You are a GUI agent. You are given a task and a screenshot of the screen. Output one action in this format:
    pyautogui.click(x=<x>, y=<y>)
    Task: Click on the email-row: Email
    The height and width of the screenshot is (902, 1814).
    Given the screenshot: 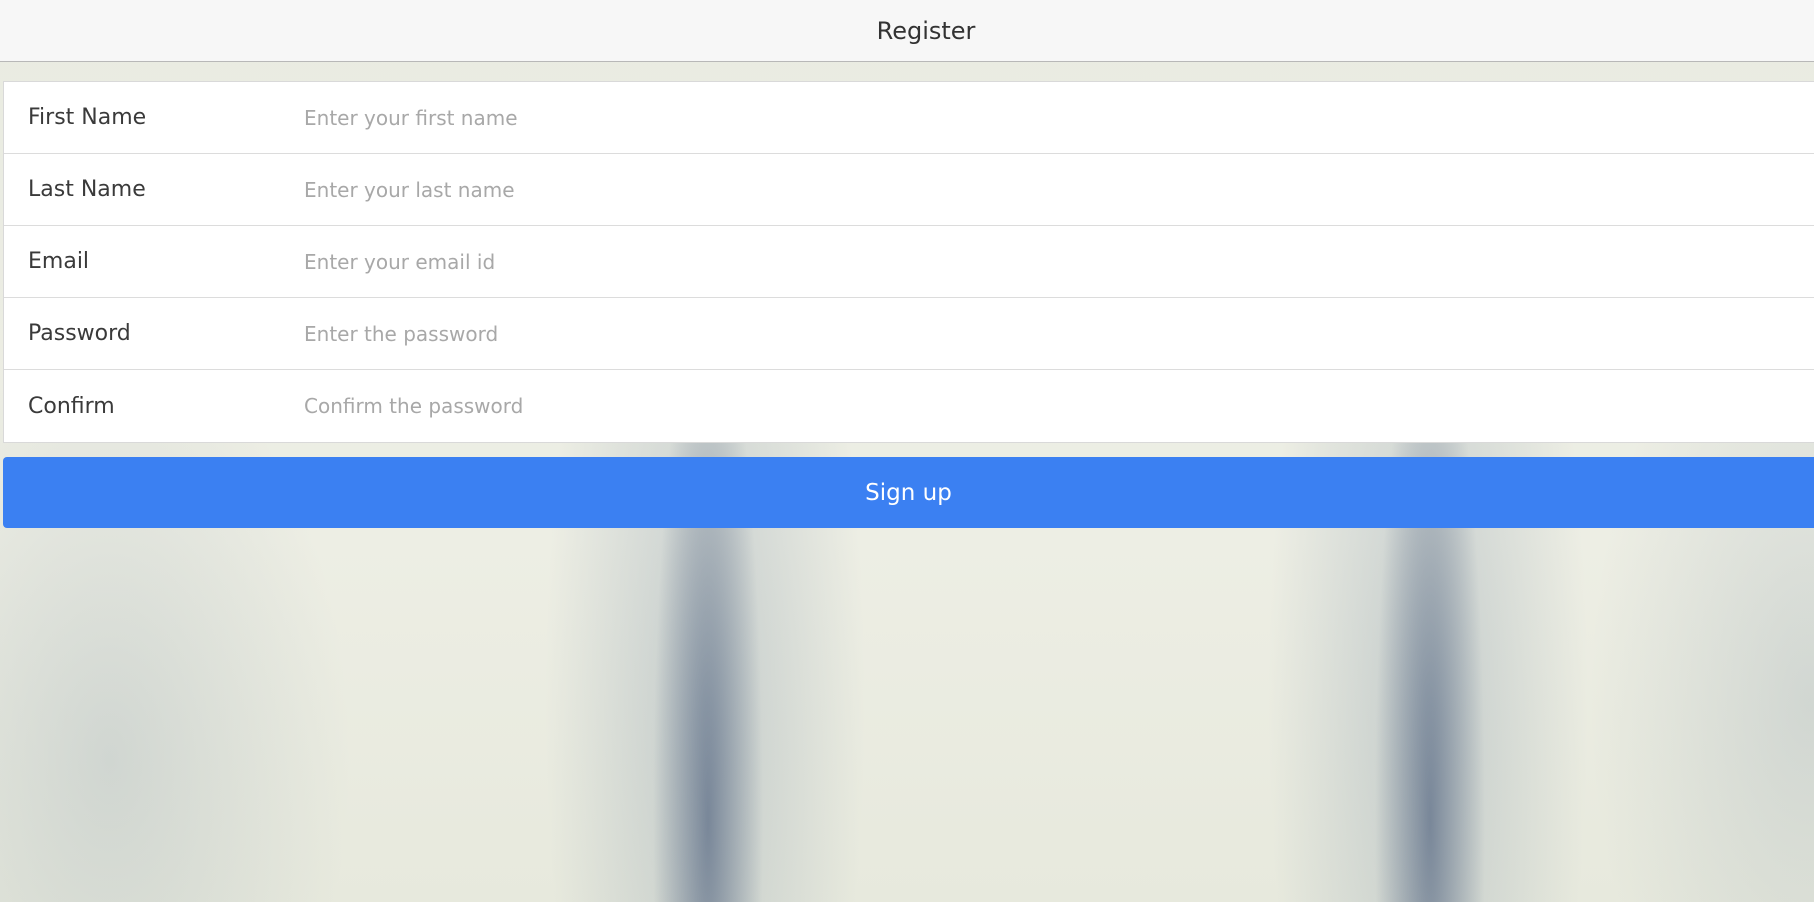 What is the action you would take?
    pyautogui.click(x=909, y=262)
    